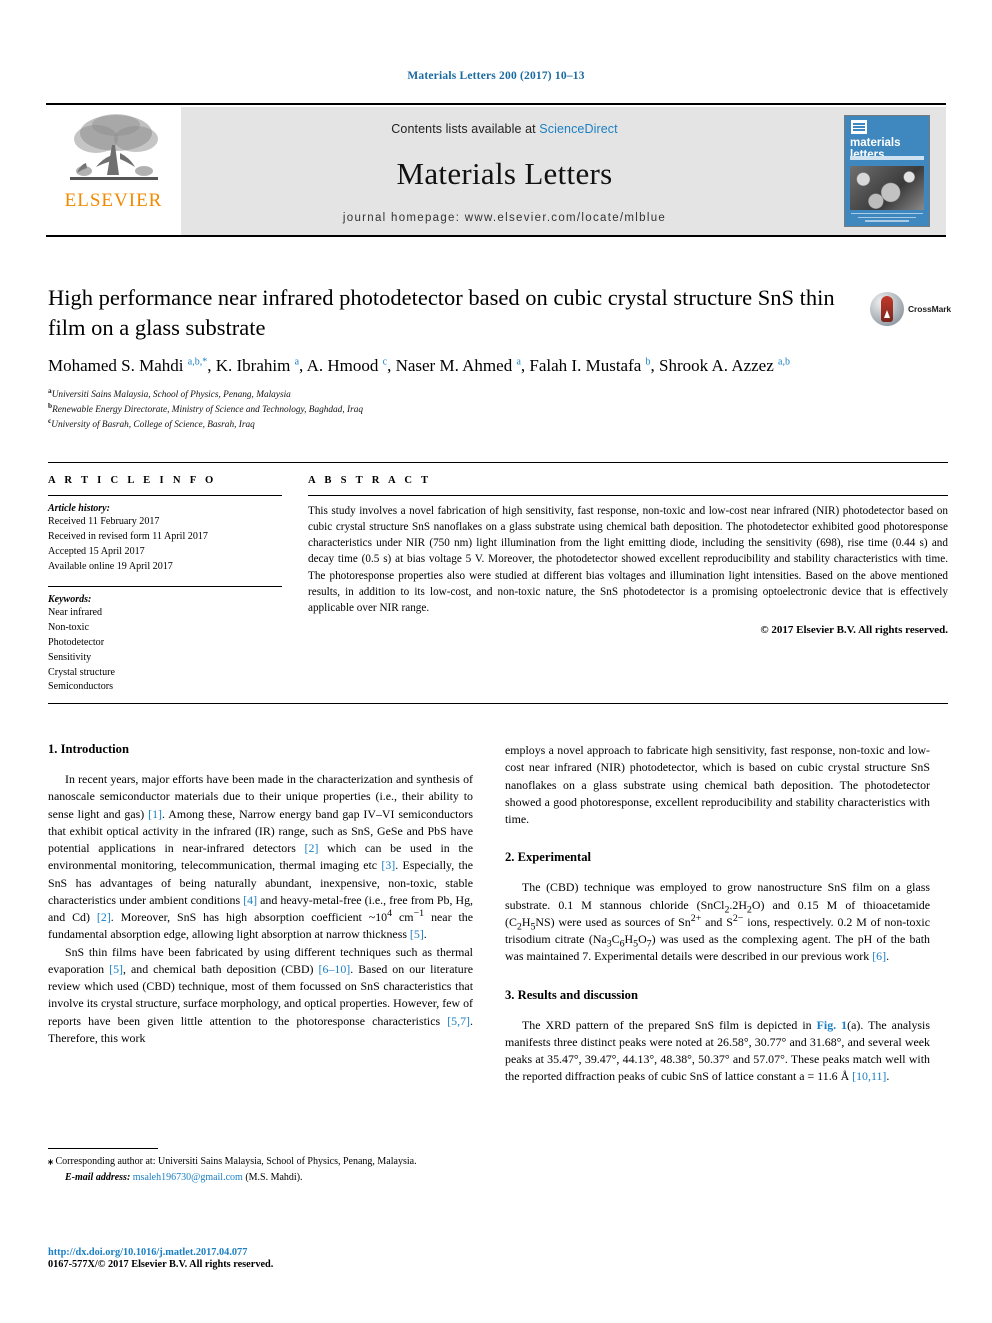  Describe the element at coordinates (370, 480) in the screenshot. I see `abstract-heading: A B S T R A C T` at that location.